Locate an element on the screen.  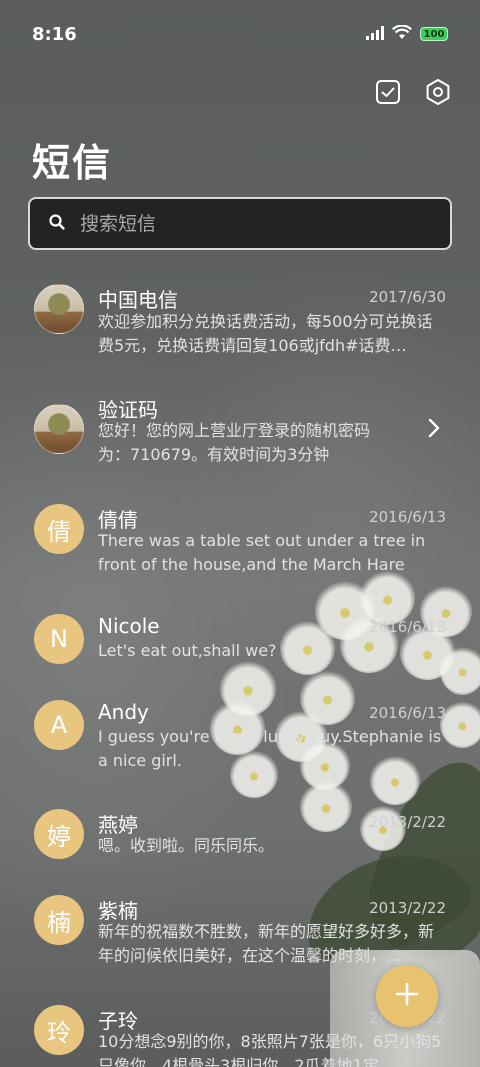
conversation-item: 验证码 您好！您的网上营业厅登录的随机密码为：710679。有效时间为3分钟 is located at coordinates (240, 428).